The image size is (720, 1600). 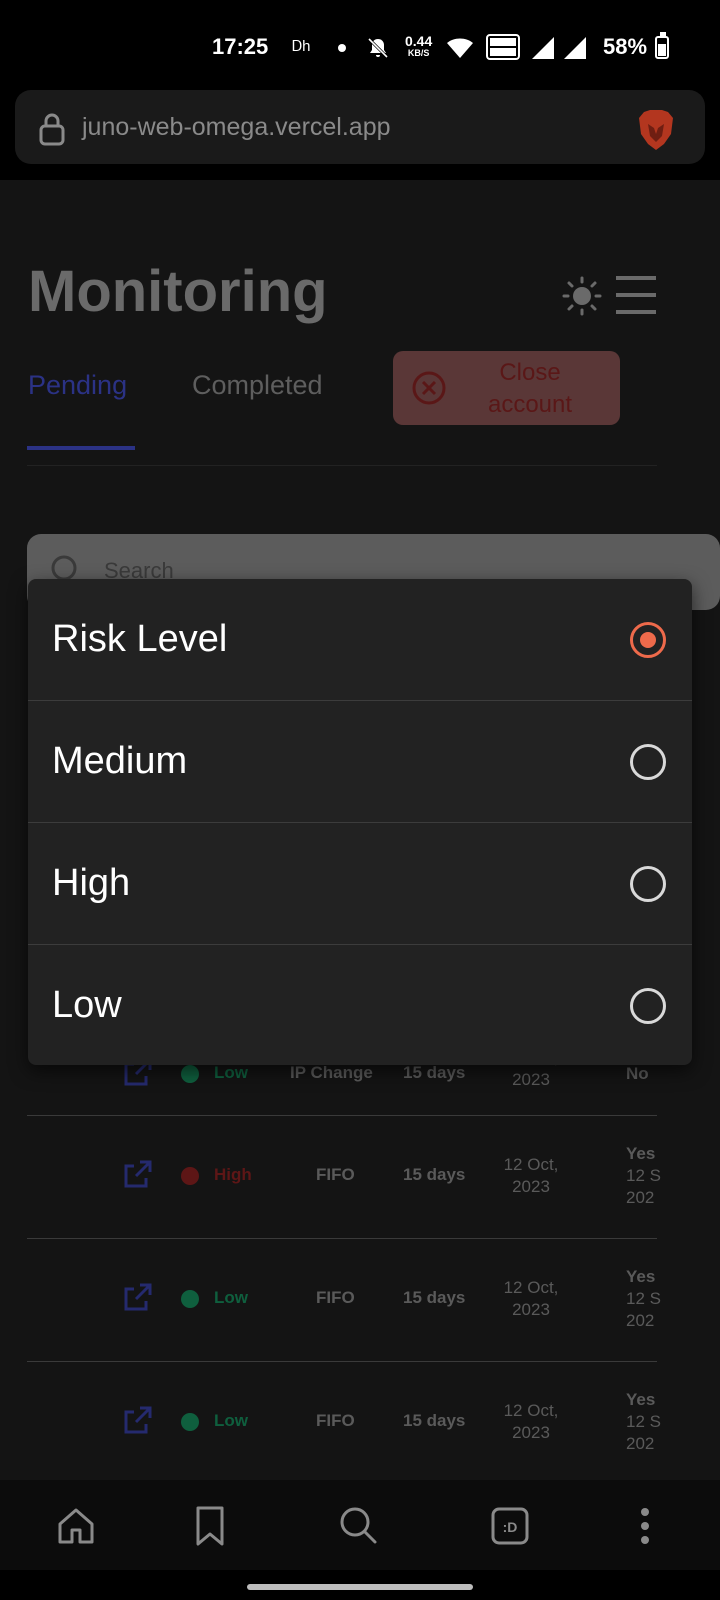 What do you see at coordinates (52, 129) in the screenshot?
I see `lock-icon` at bounding box center [52, 129].